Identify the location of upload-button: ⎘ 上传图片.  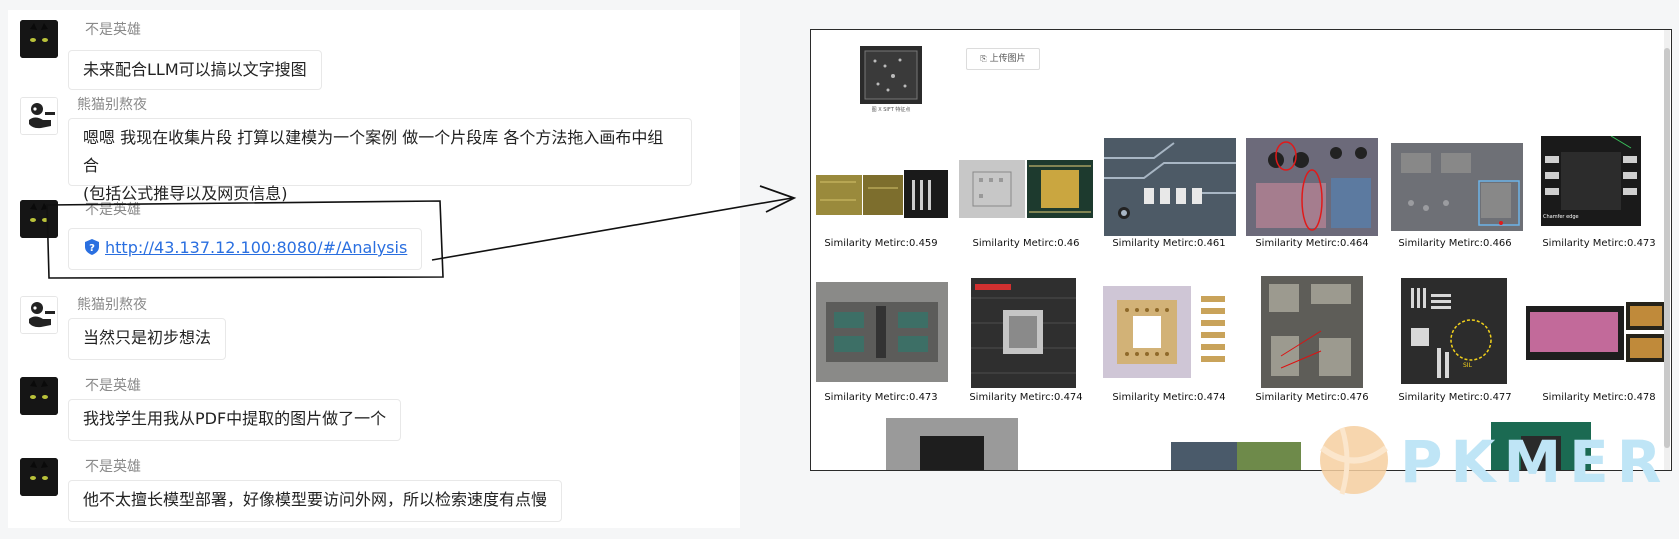
(1003, 59).